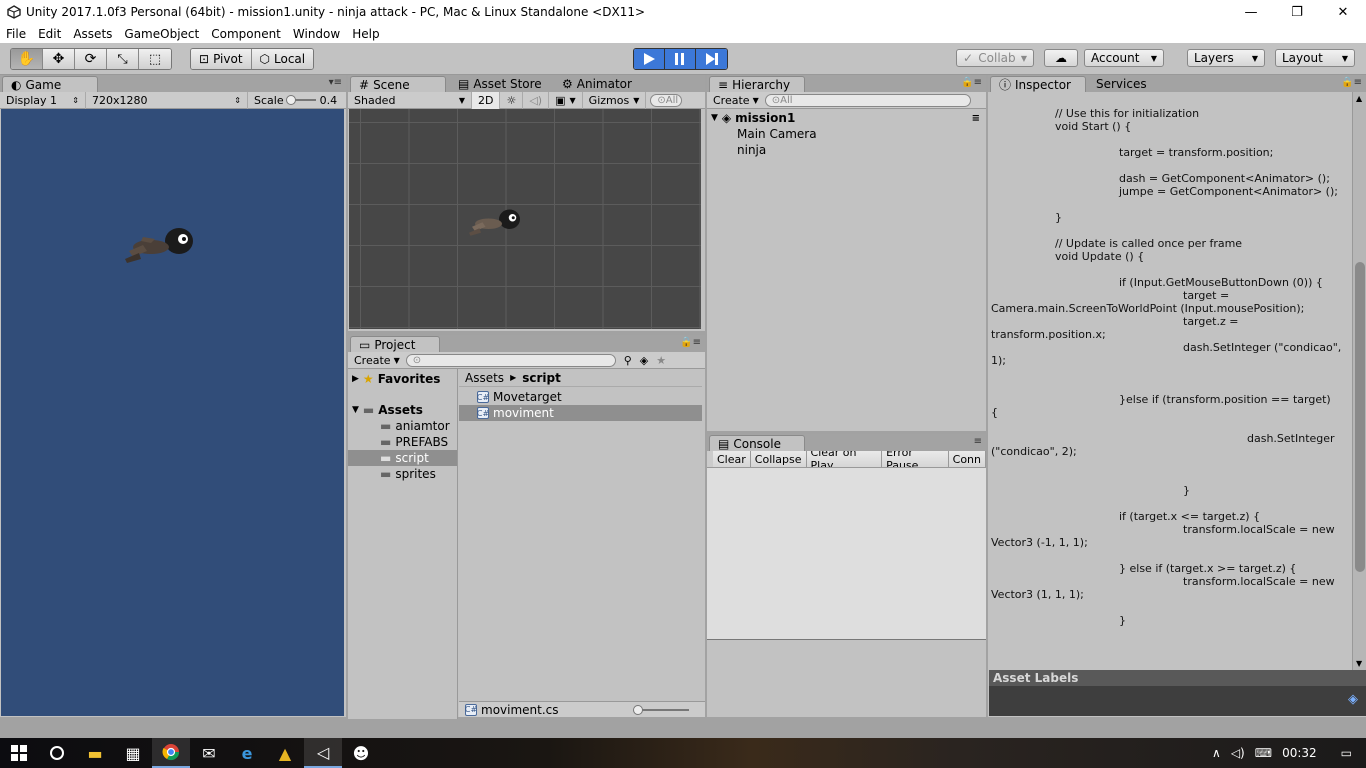 The image size is (1366, 768). I want to click on game-icon: ☻, so click(361, 753).